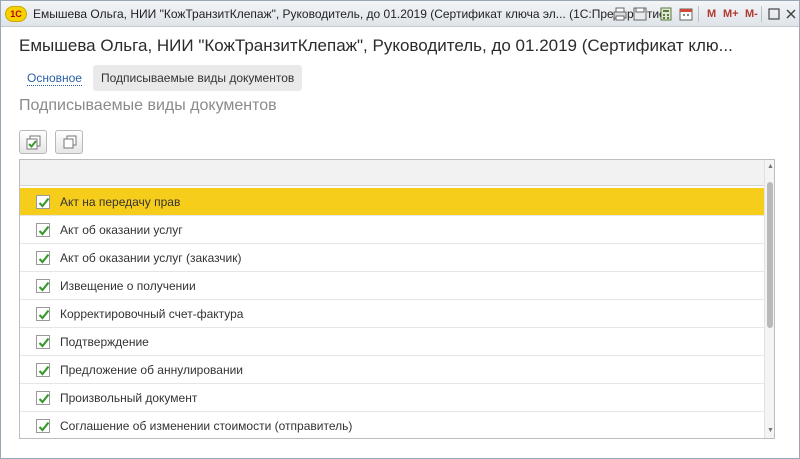  What do you see at coordinates (770, 255) in the screenshot?
I see `scrollbar-thumb` at bounding box center [770, 255].